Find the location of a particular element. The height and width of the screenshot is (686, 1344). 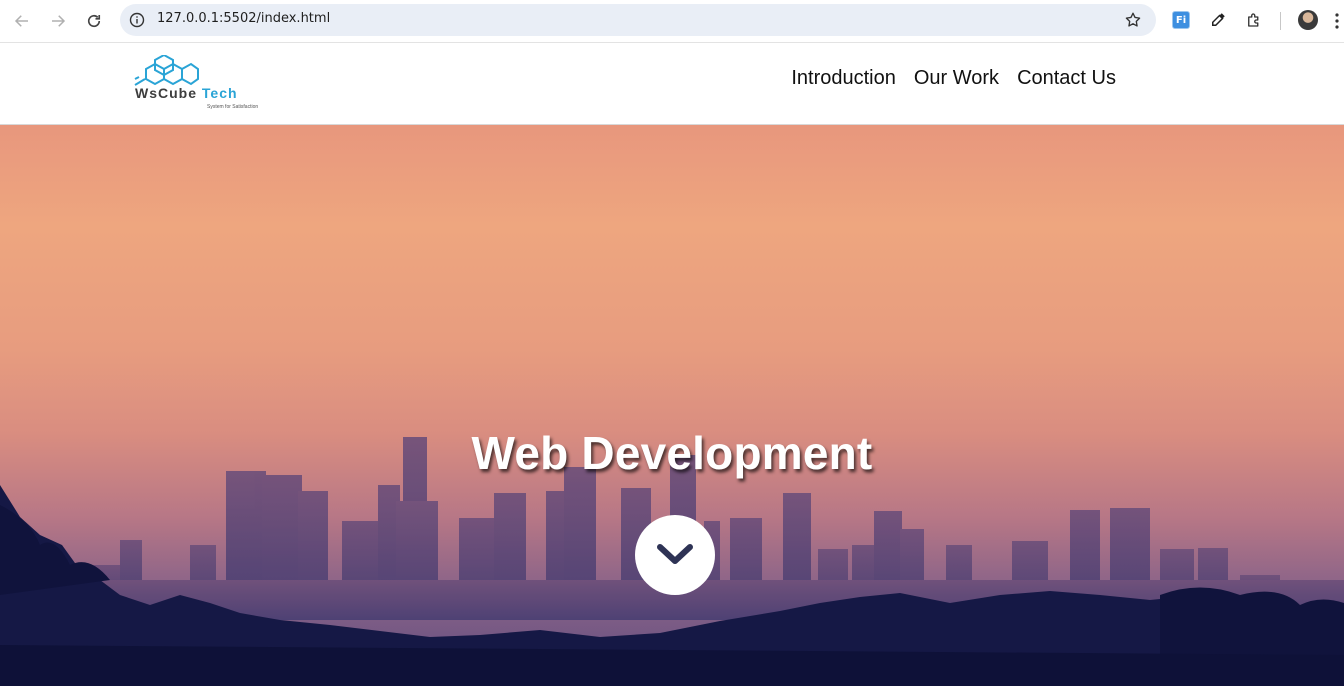

star-icon is located at coordinates (1133, 20).